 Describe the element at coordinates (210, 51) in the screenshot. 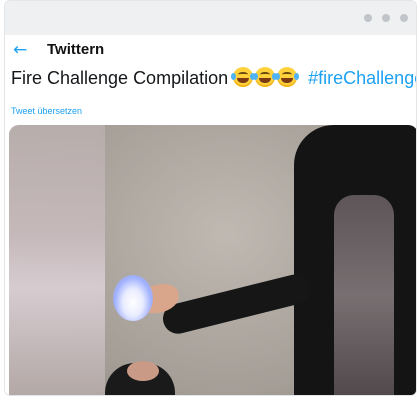

I see `tweet-header: ← Twittern` at that location.